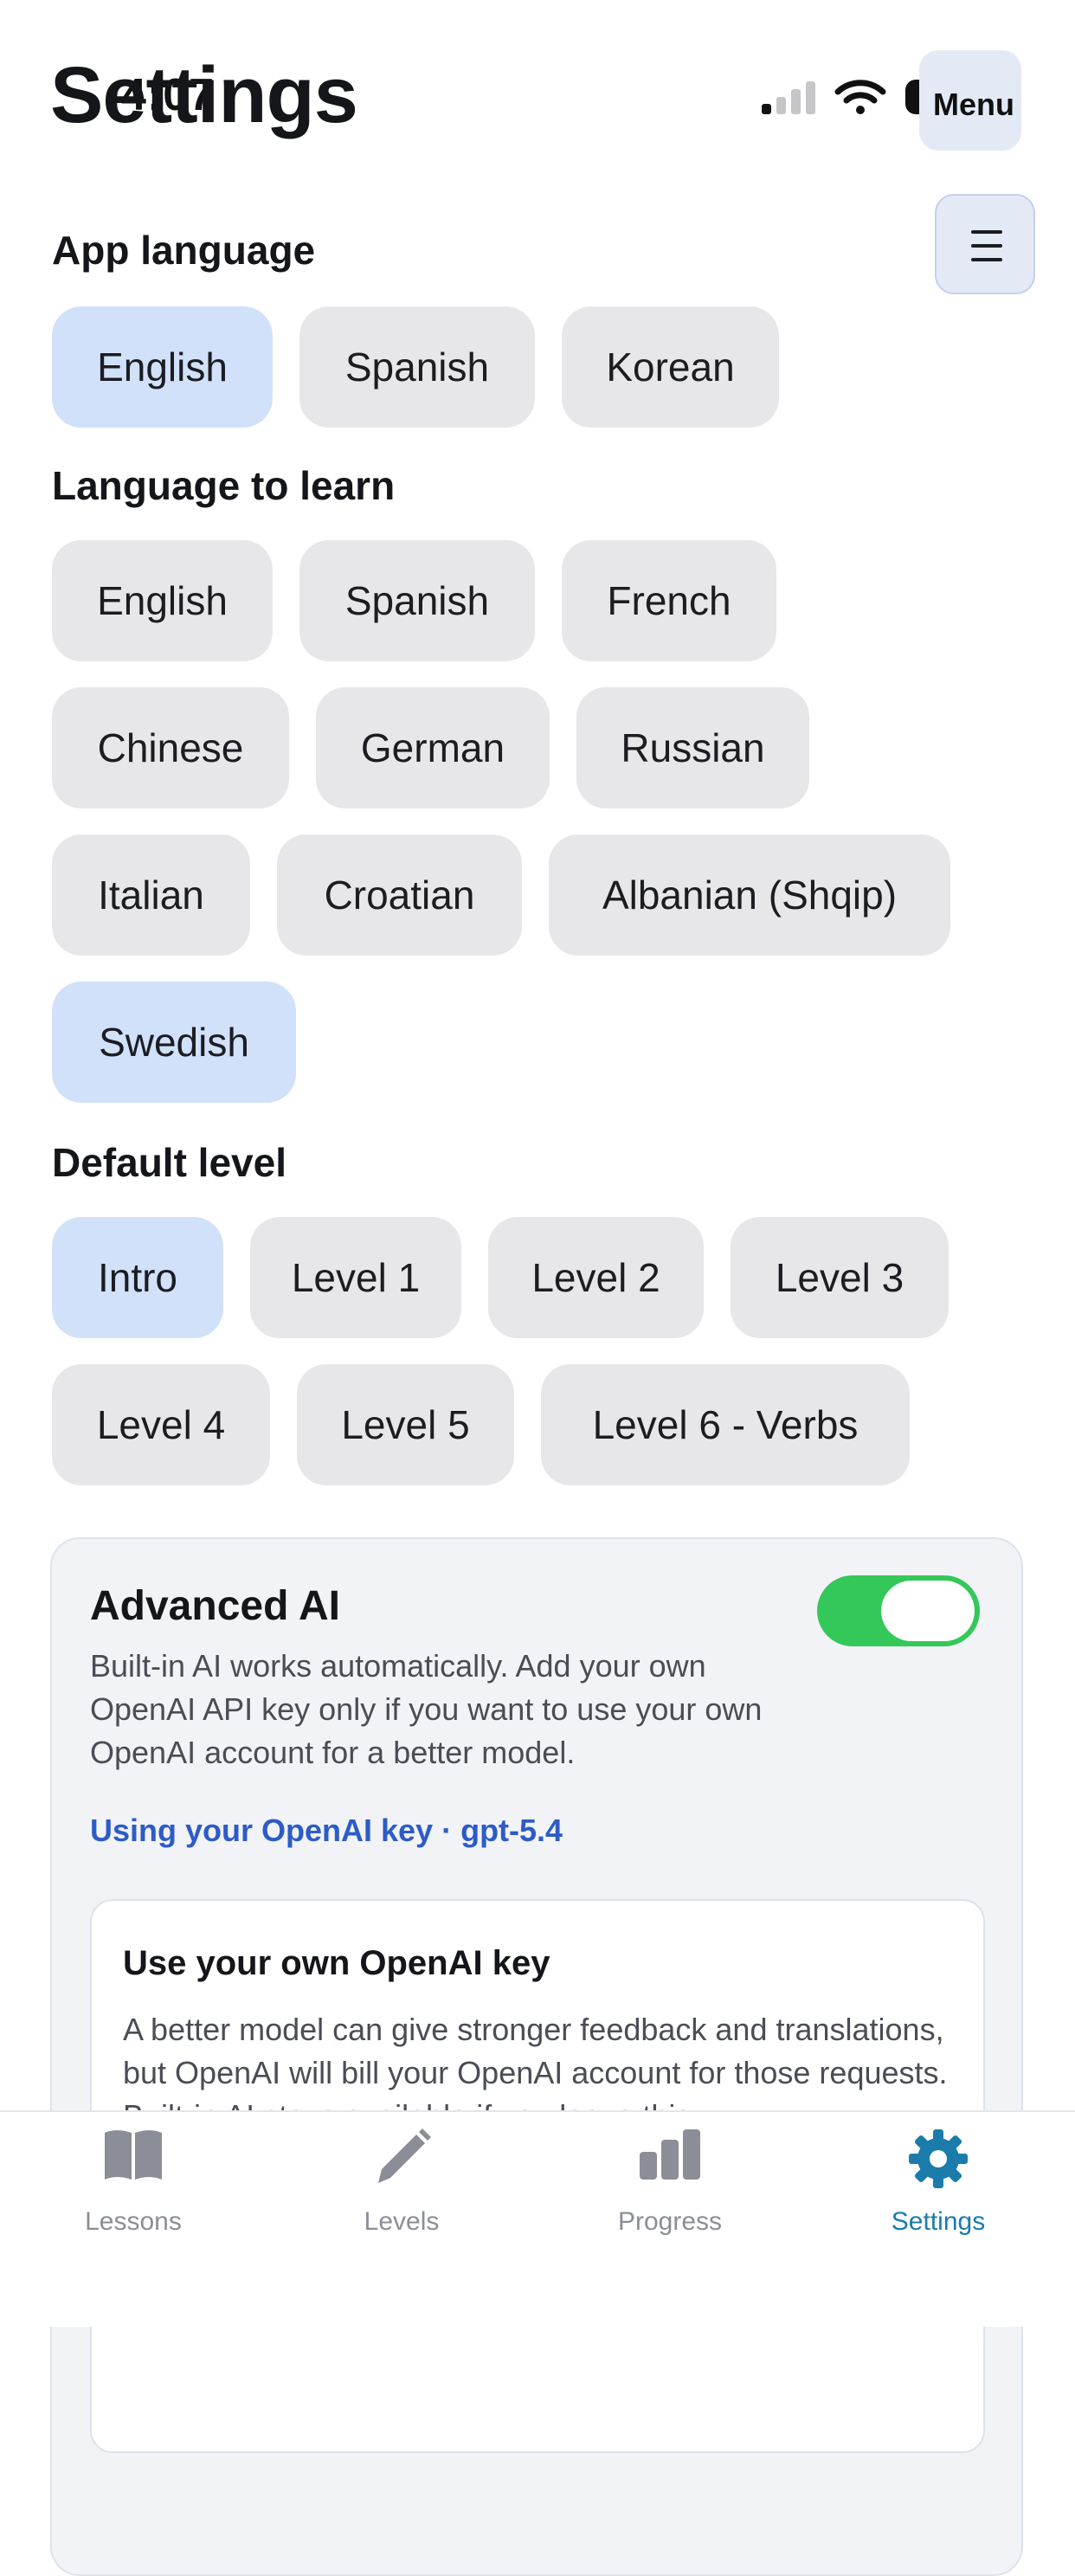  I want to click on level-intro-chip: Intro, so click(137, 1277).